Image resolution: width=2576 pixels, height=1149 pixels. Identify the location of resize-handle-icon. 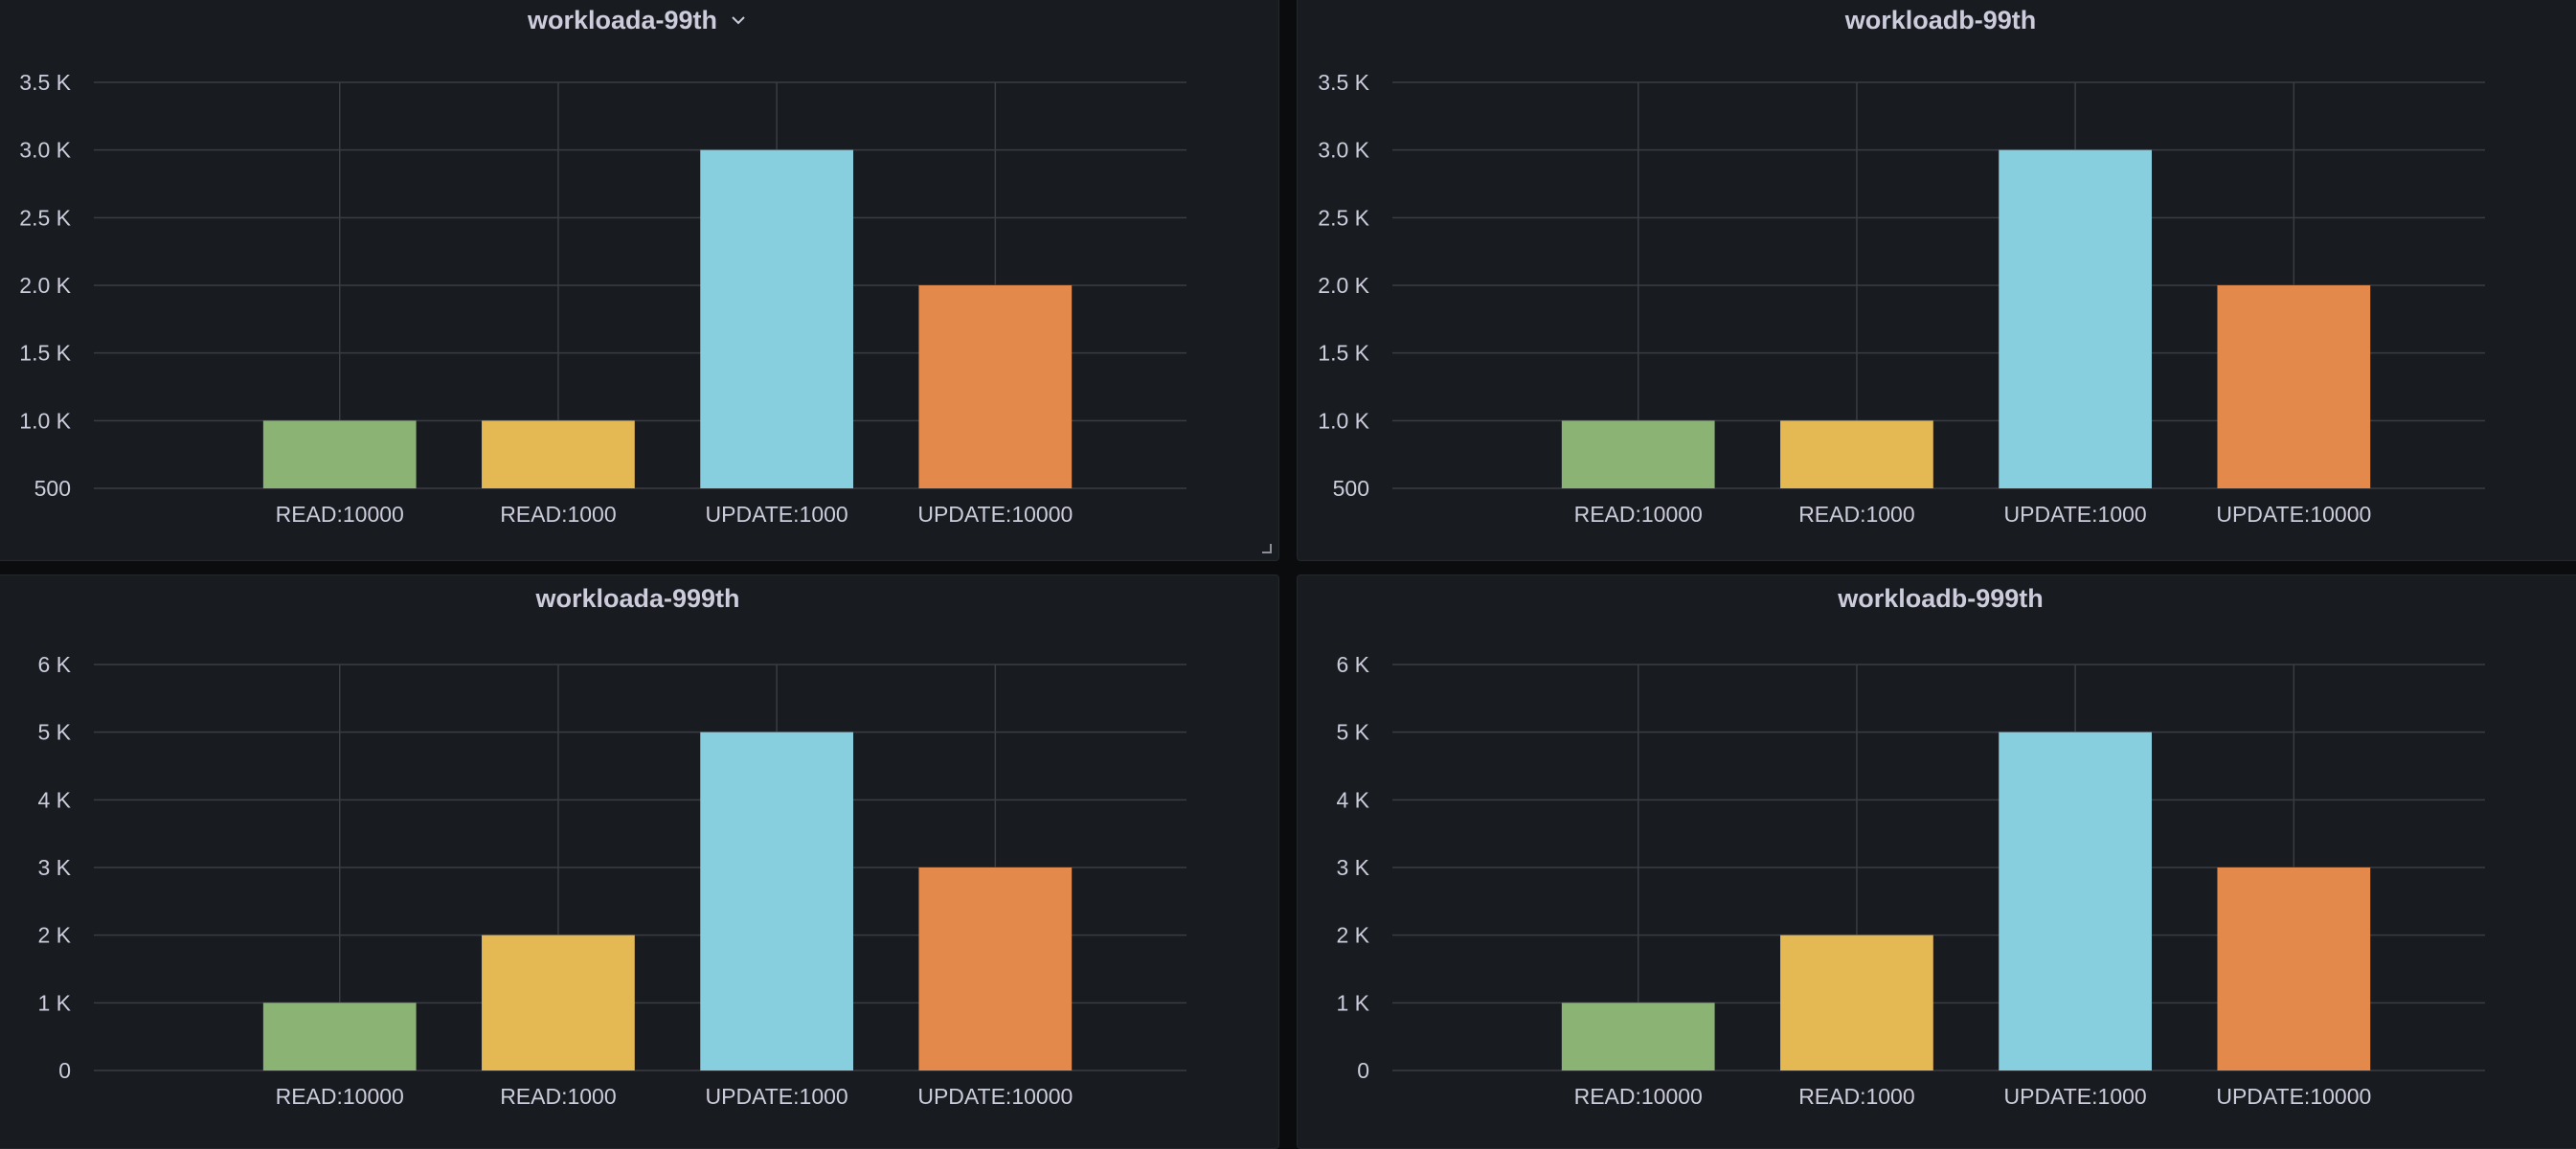
(1266, 547).